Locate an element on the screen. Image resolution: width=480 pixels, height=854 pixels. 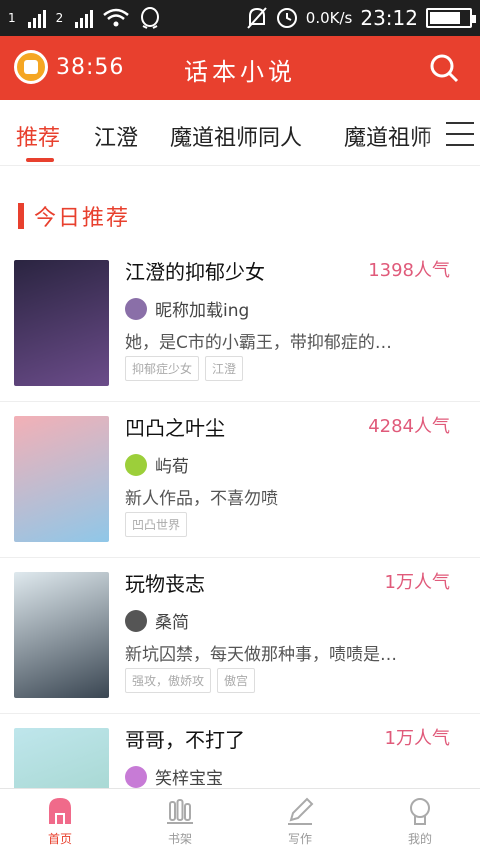
book-tag: 凹凸世界 is located at coordinates (156, 524).